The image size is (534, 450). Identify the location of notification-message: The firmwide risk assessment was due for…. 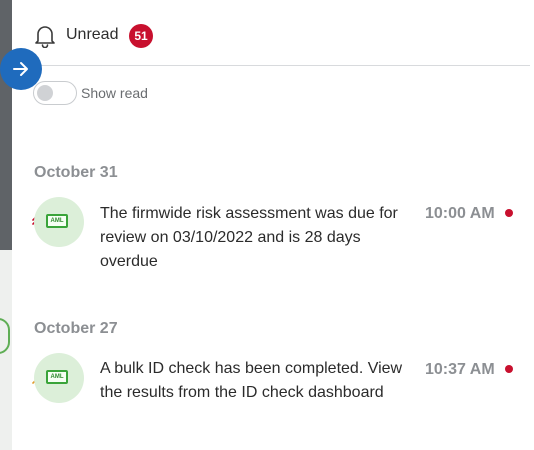
(249, 237).